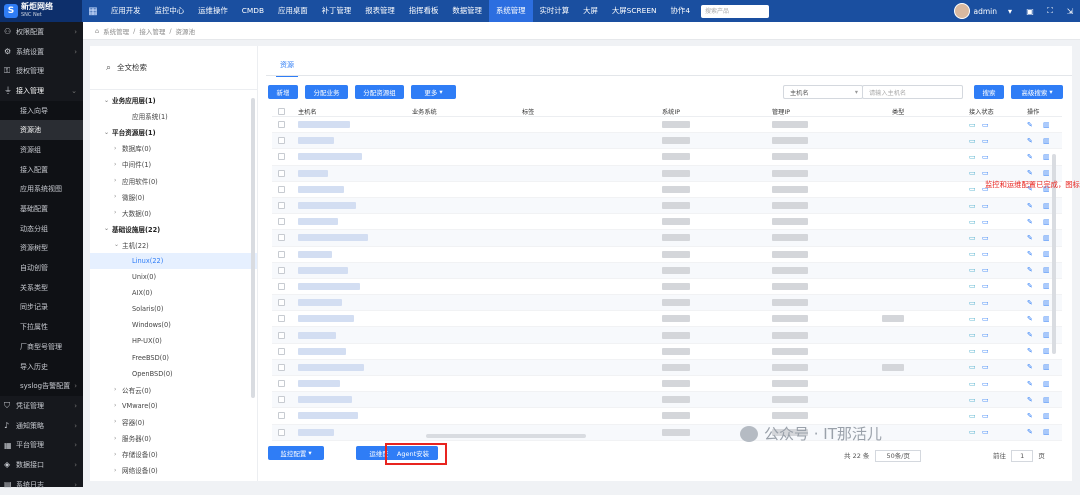 Image resolution: width=1080 pixels, height=495 pixels. Describe the element at coordinates (173, 293) in the screenshot. I see `tree-node: AIX(0)` at that location.